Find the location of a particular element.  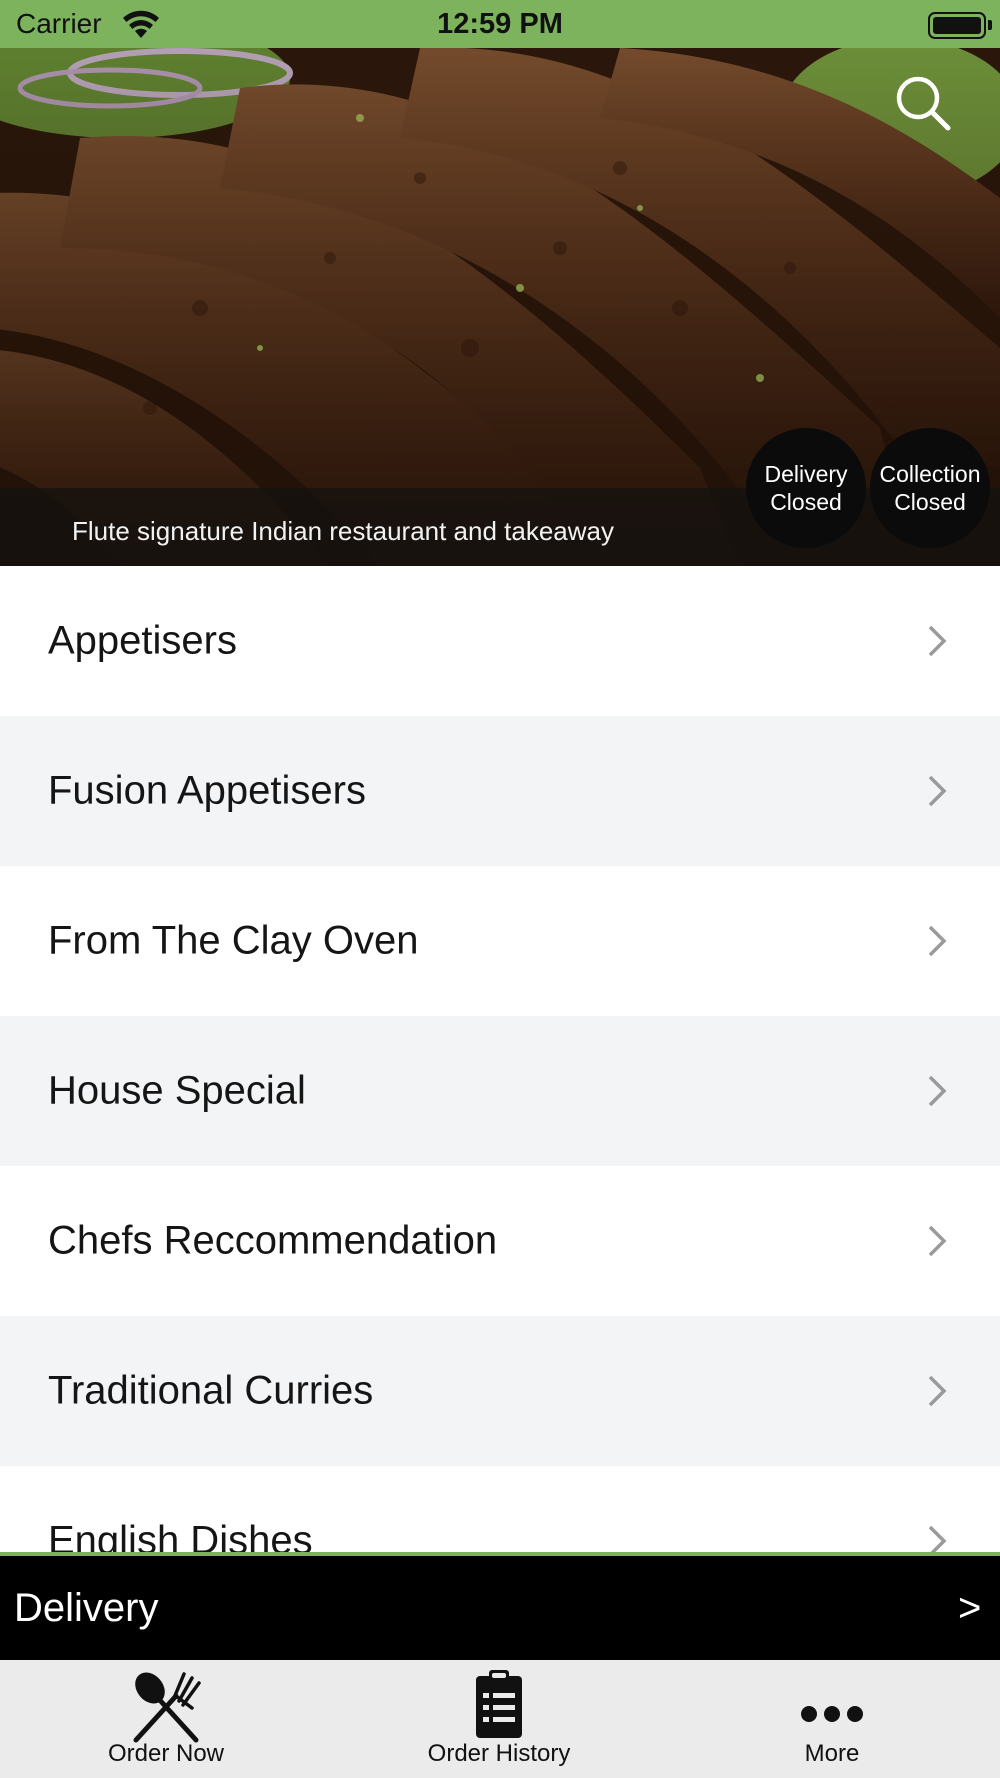

delivery-mode-label: Delivery is located at coordinates (86, 1608).